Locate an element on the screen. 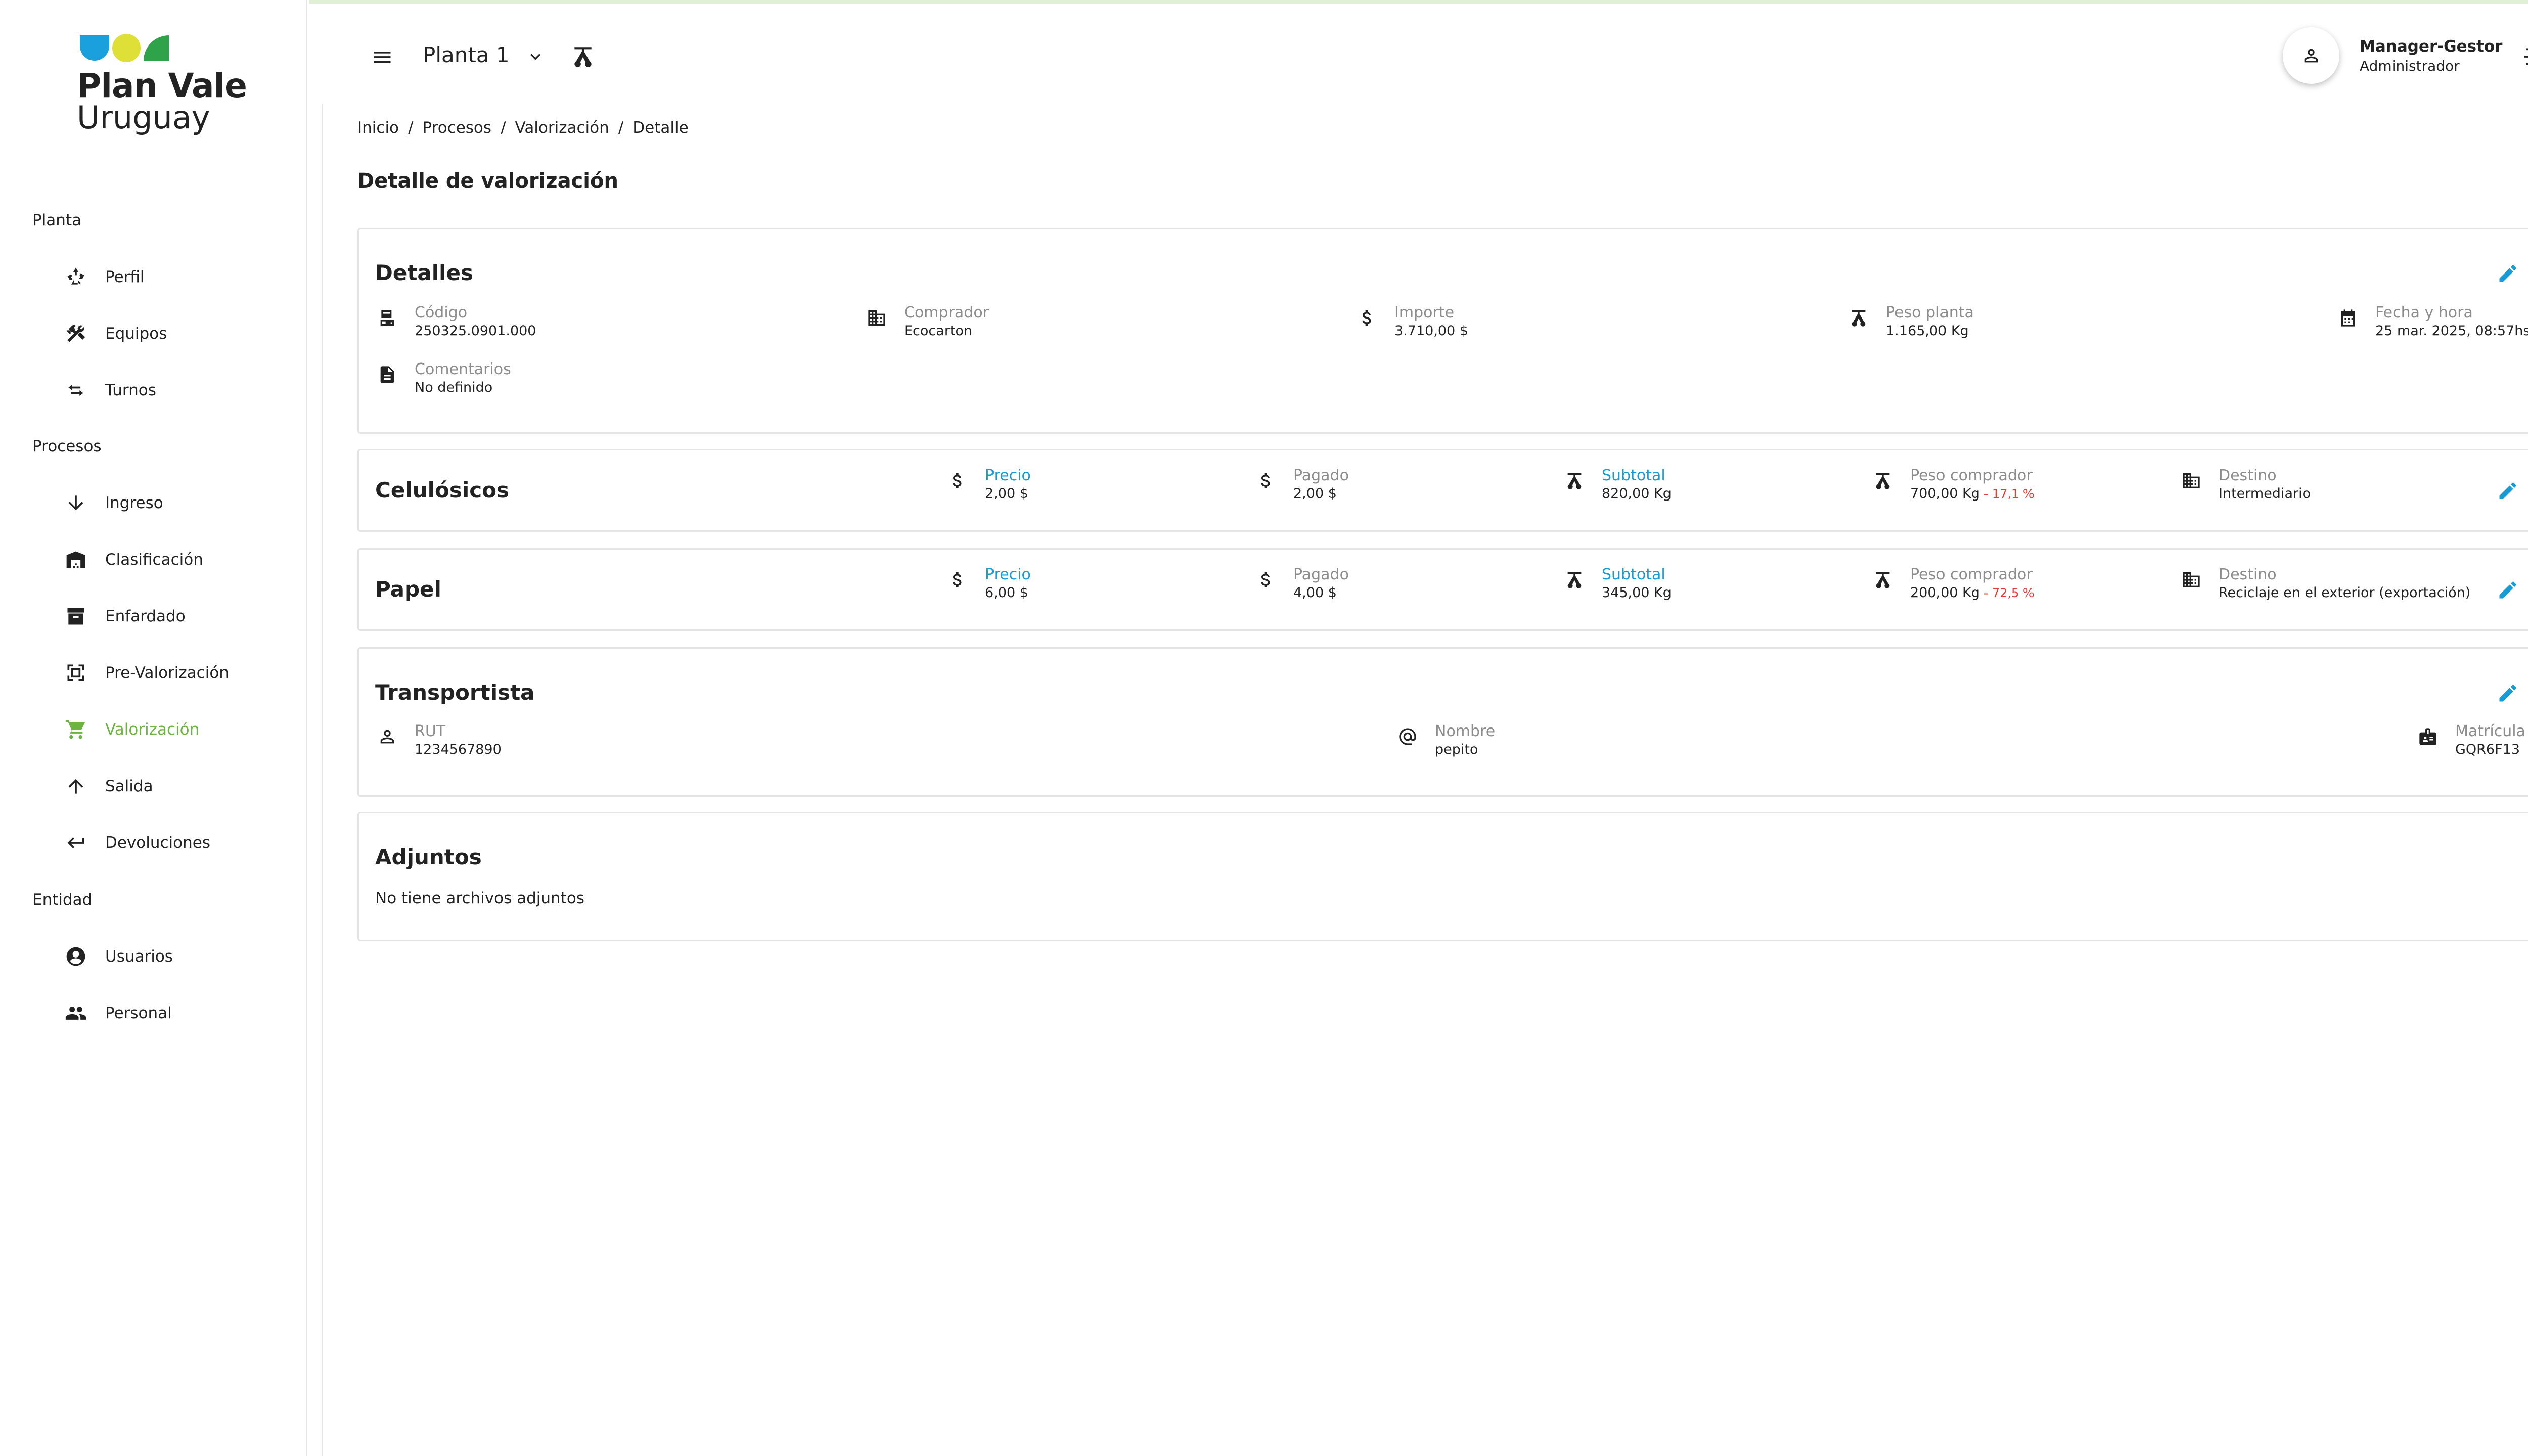 The width and height of the screenshot is (2528, 1456). sidebar-item-label: Ingreso is located at coordinates (134, 503).